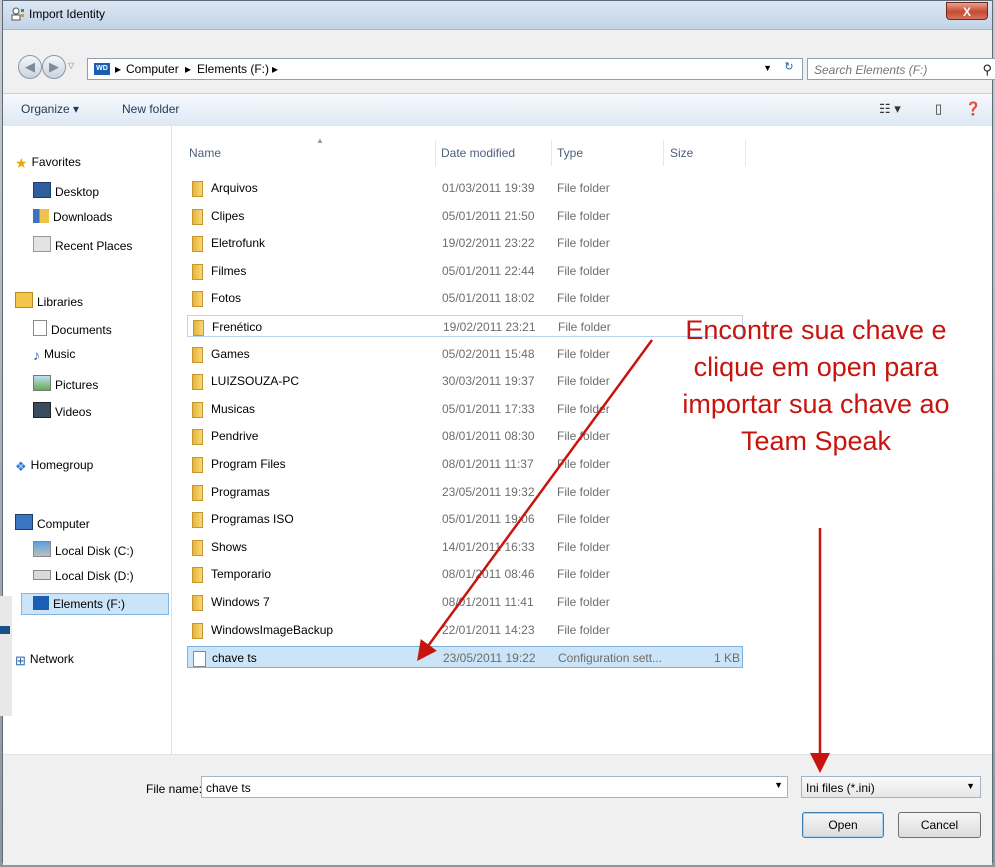 Image resolution: width=995 pixels, height=867 pixels. I want to click on computer-icon, so click(24, 522).